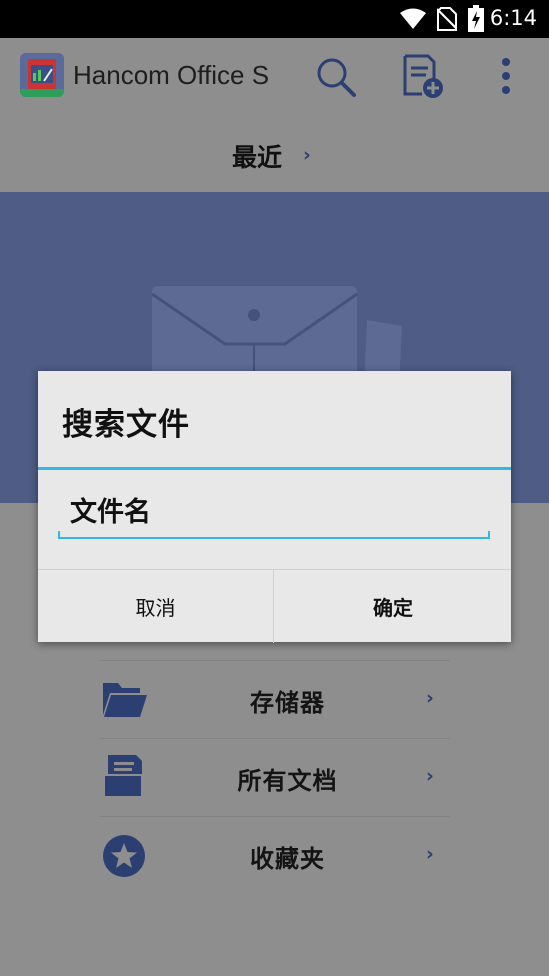 The height and width of the screenshot is (976, 549). Describe the element at coordinates (156, 606) in the screenshot. I see `cancel-button: 取消` at that location.